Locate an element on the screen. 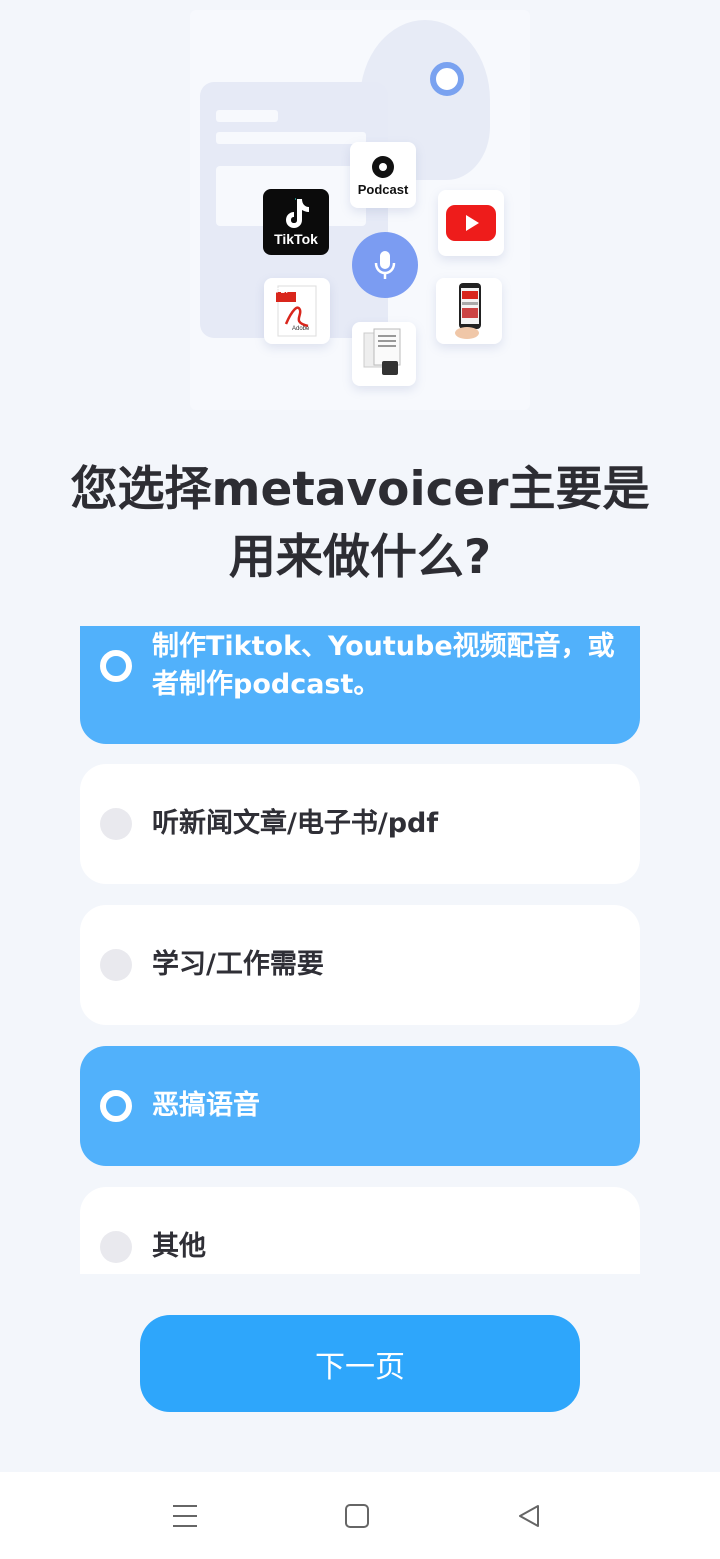 The height and width of the screenshot is (1559, 720). phone-news-tile is located at coordinates (469, 311).